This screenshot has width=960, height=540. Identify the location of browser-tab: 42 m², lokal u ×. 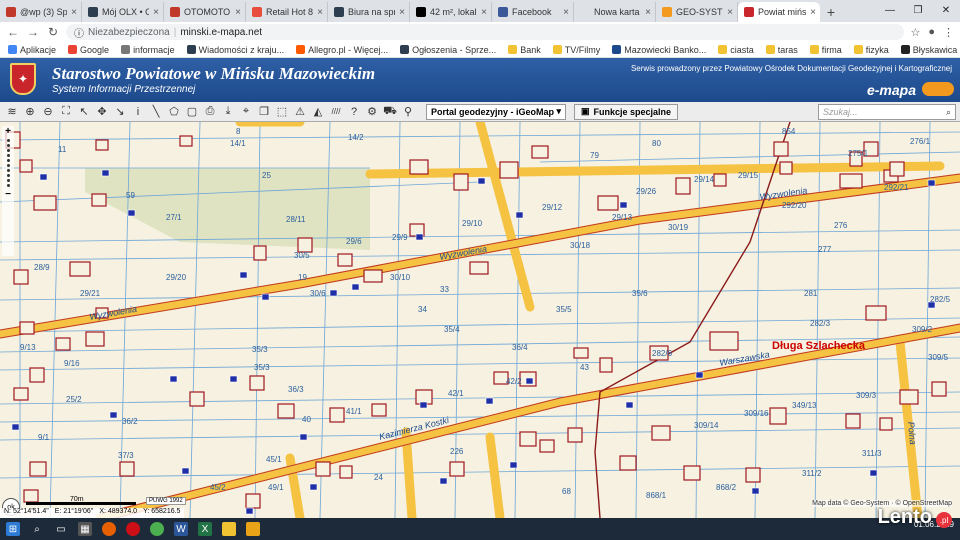
(451, 12).